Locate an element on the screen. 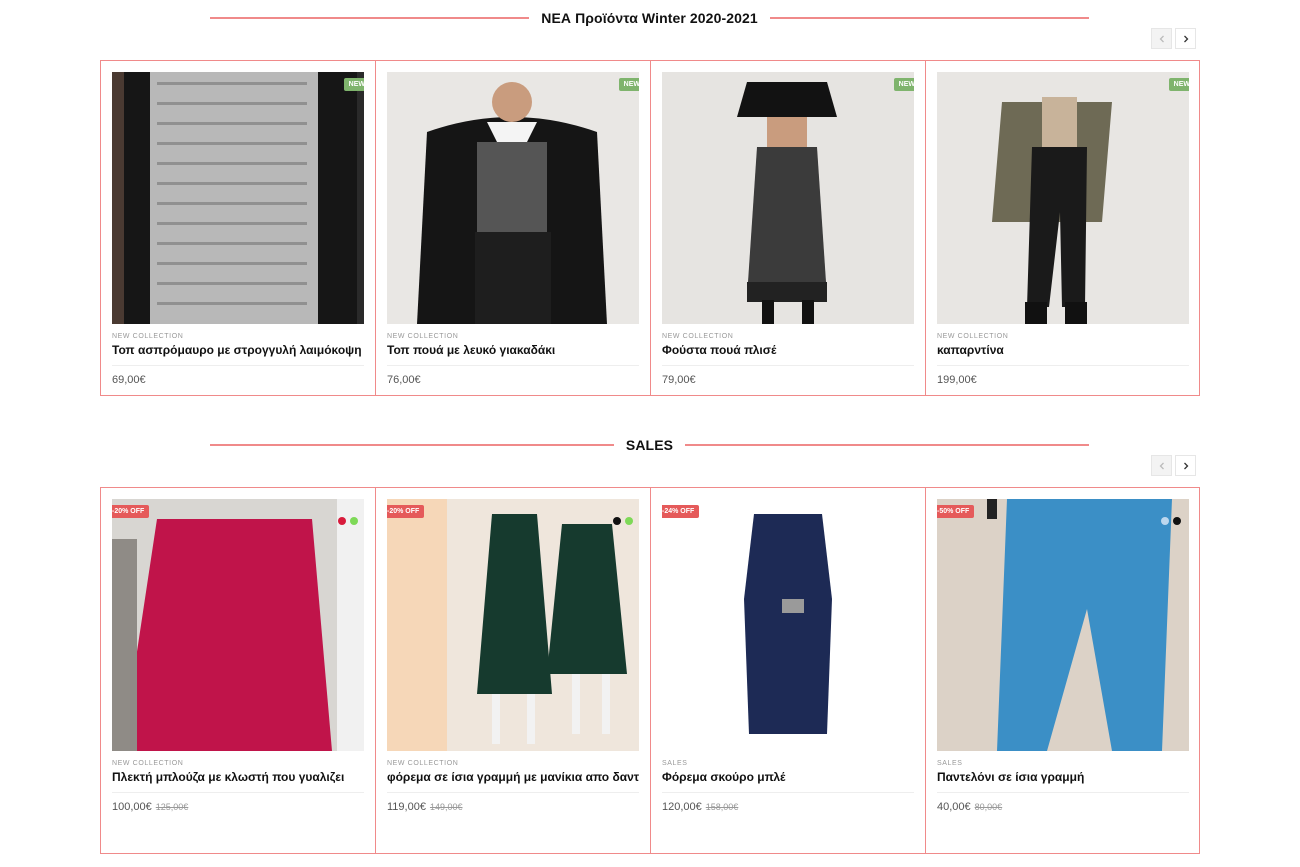 The width and height of the screenshot is (1300, 867). product-image: -24% OFF is located at coordinates (788, 625).